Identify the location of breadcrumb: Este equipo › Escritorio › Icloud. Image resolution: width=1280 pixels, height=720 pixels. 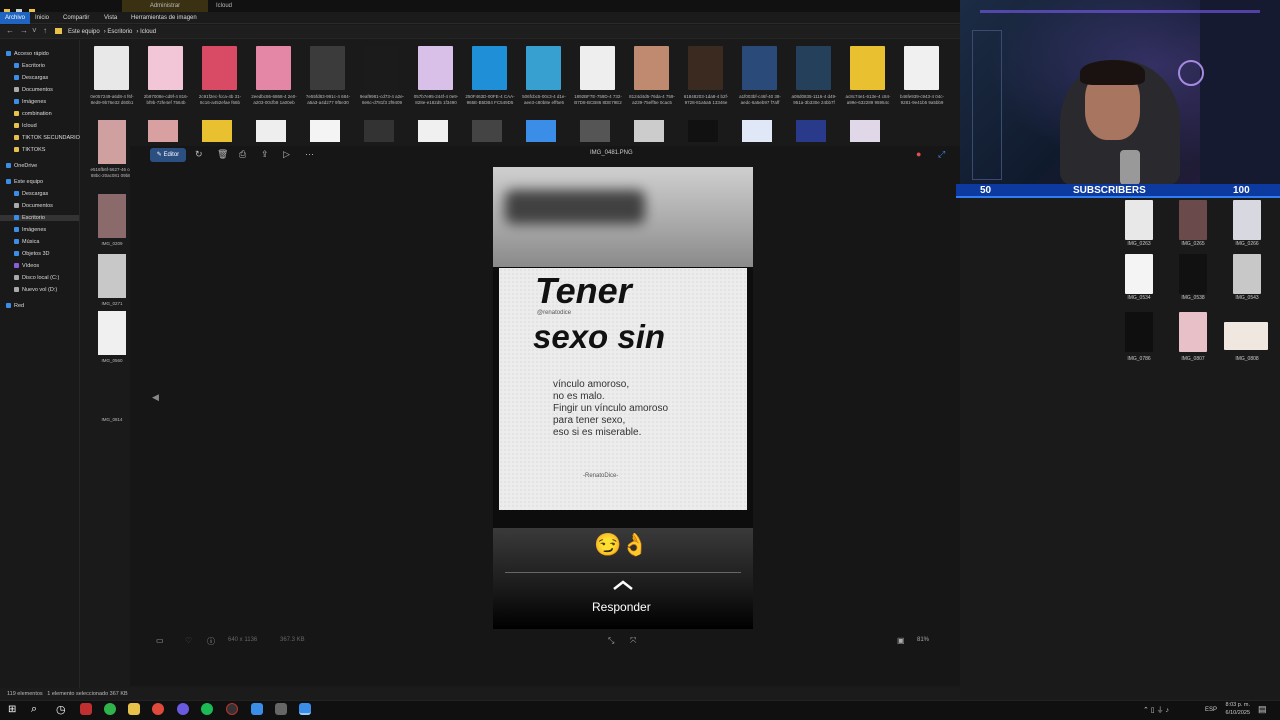
(114, 32).